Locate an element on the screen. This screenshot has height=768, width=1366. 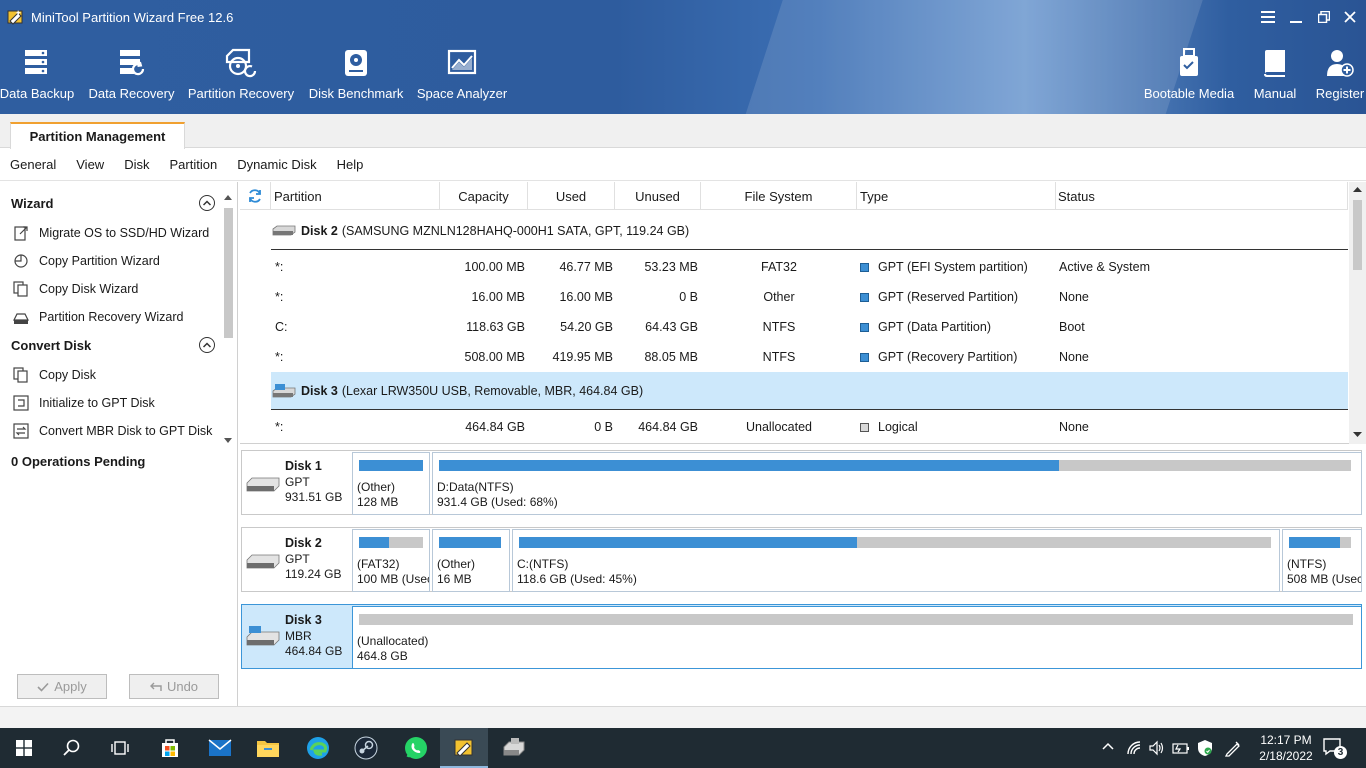
used-cell: 16.00 MB is located at coordinates (586, 297).